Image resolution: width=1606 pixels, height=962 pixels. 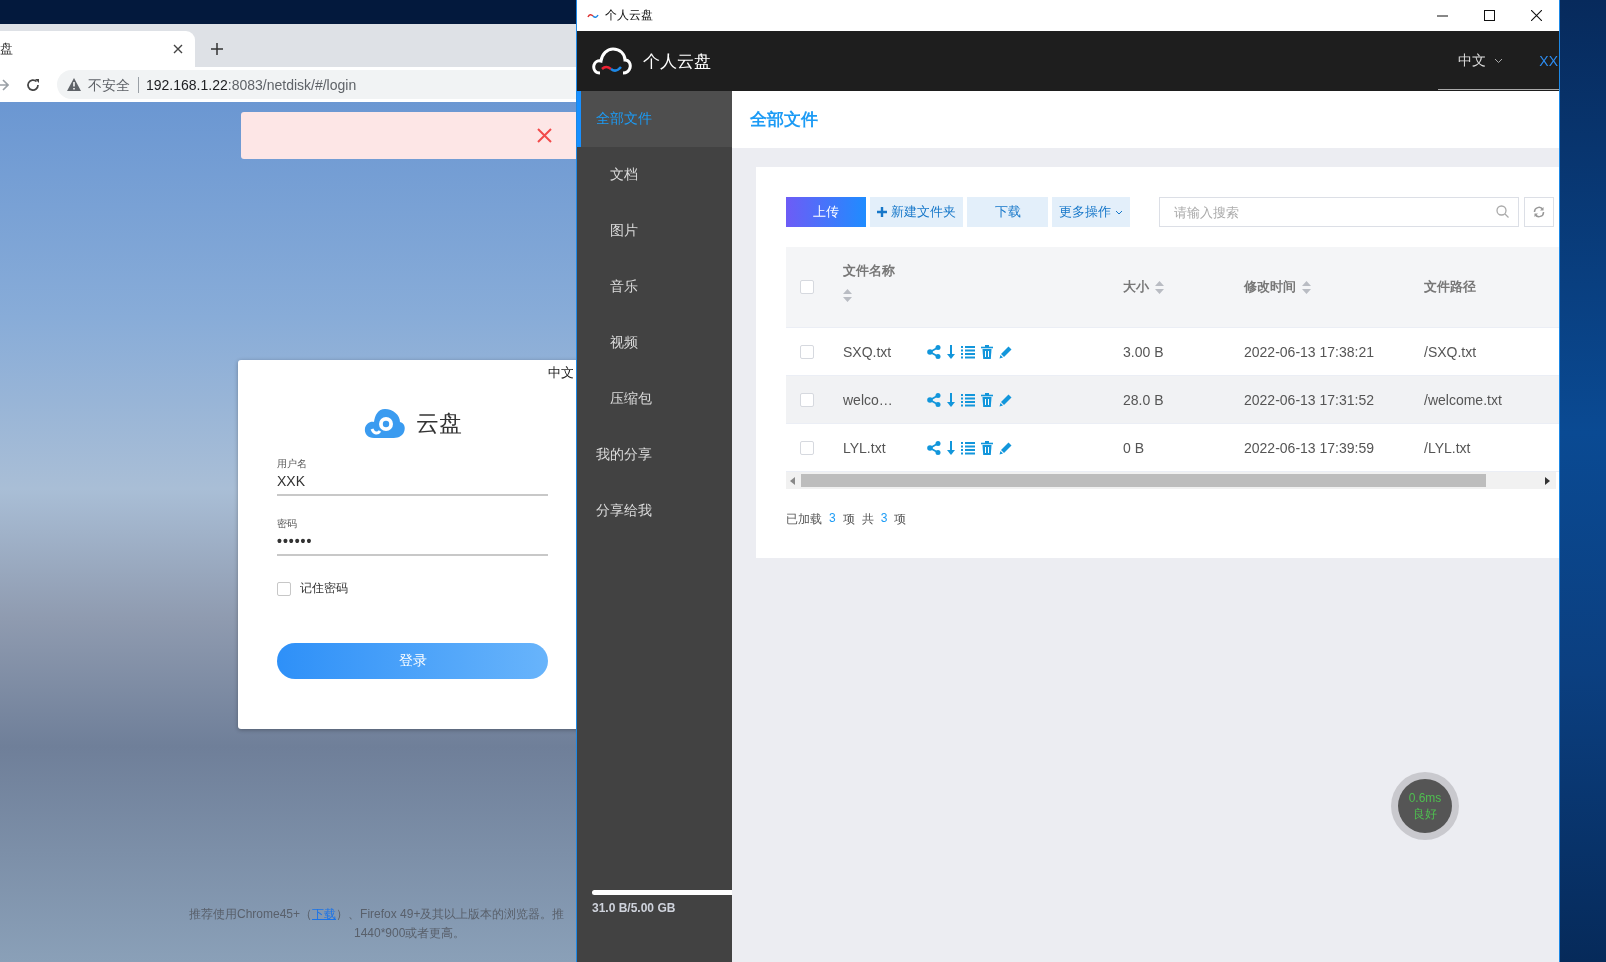 What do you see at coordinates (916, 212) in the screenshot?
I see `new-folder-button: 新建文件夹` at bounding box center [916, 212].